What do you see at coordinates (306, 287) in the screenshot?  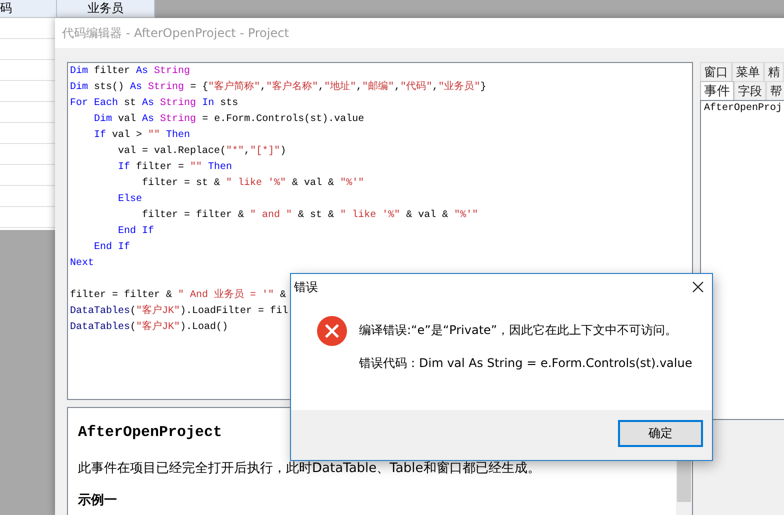 I see `dialog-title: 错误` at bounding box center [306, 287].